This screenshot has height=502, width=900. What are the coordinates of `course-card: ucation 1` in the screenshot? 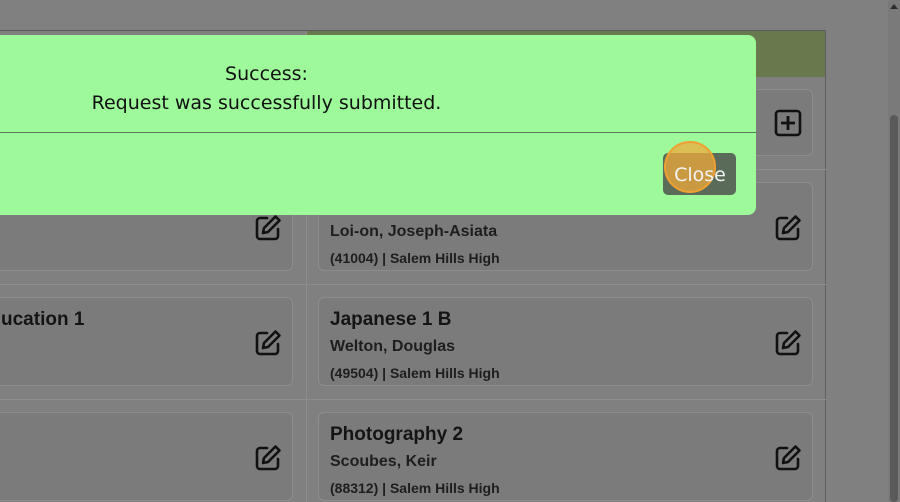 It's located at (146, 341).